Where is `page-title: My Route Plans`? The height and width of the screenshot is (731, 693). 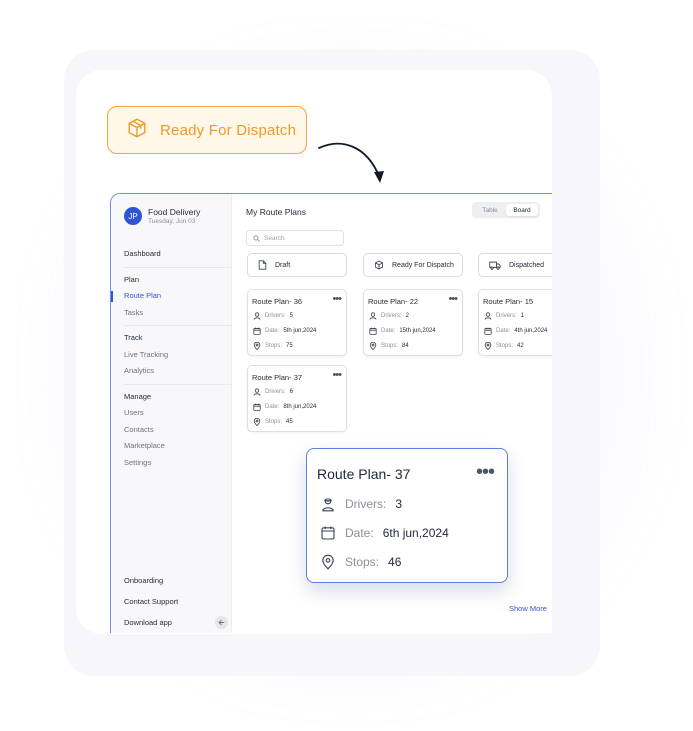
page-title: My Route Plans is located at coordinates (276, 212).